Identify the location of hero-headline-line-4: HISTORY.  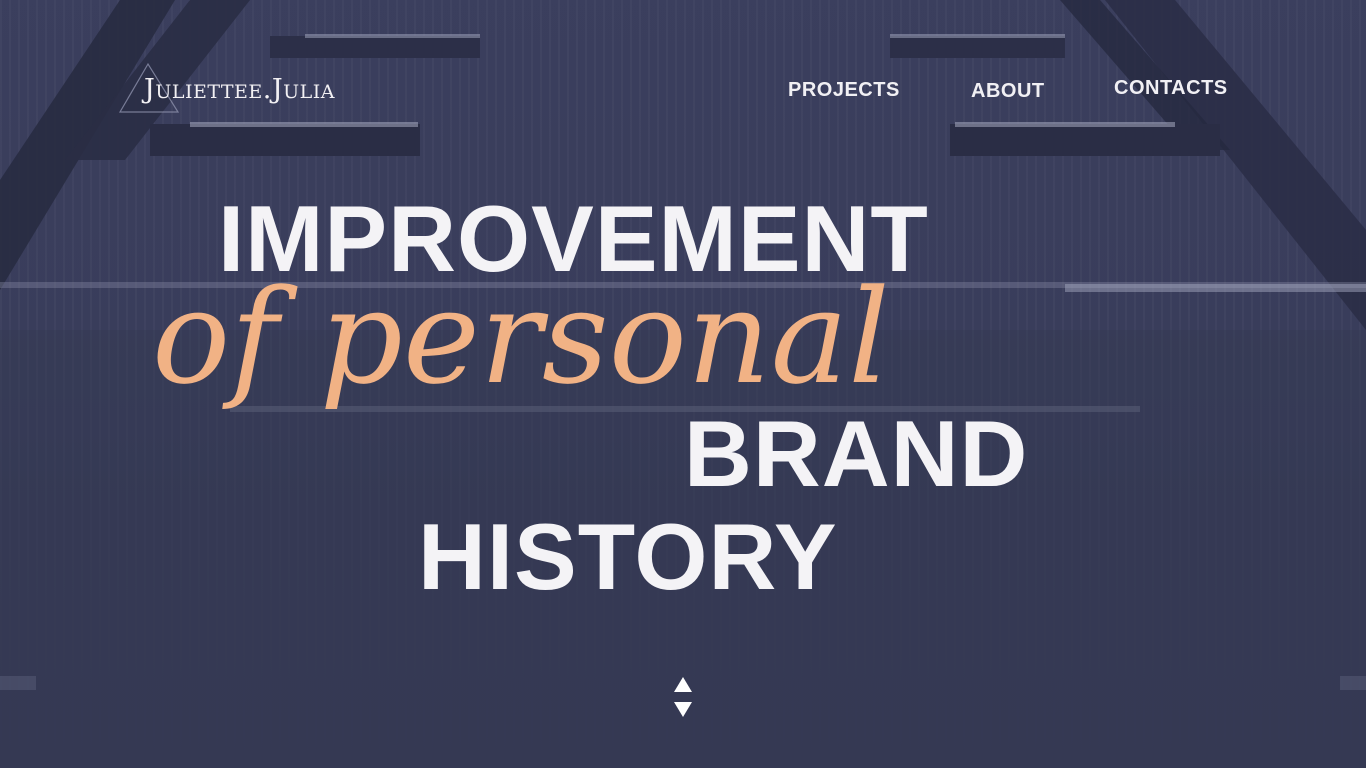
(628, 556).